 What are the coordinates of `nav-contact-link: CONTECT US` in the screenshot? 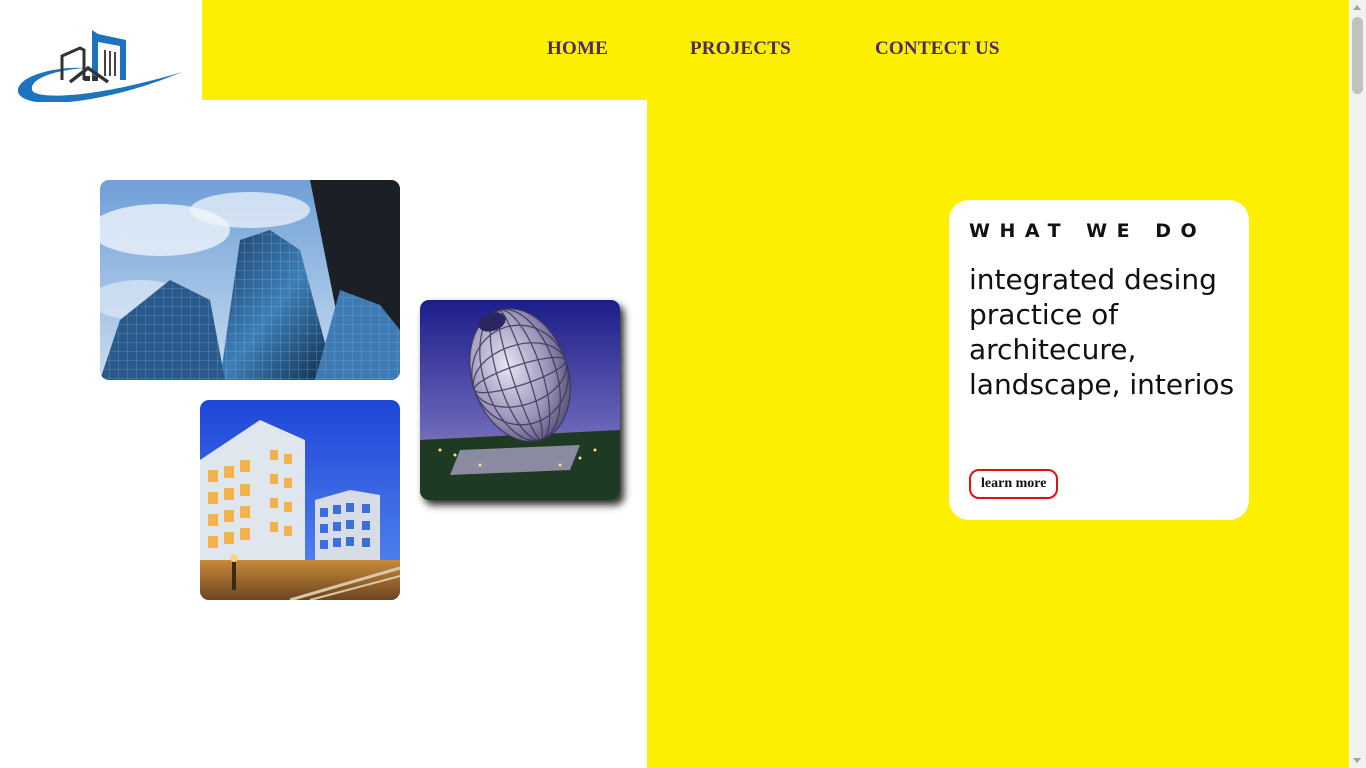 It's located at (937, 49).